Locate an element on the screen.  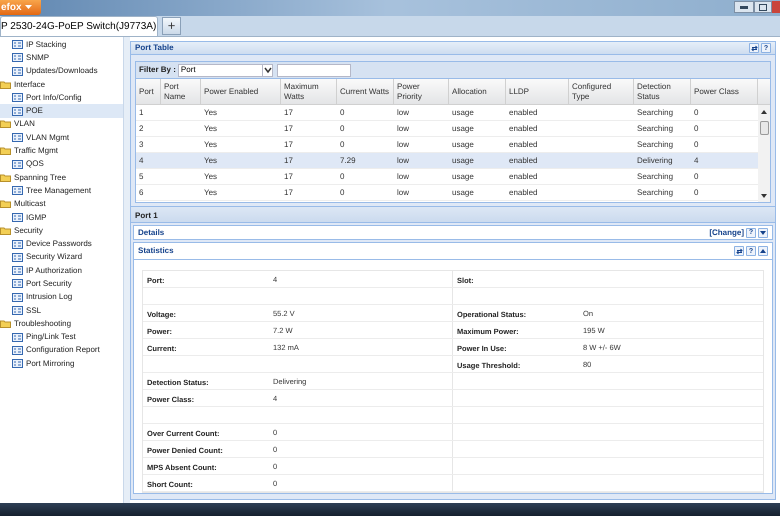
change-link: [Change] is located at coordinates (726, 232).